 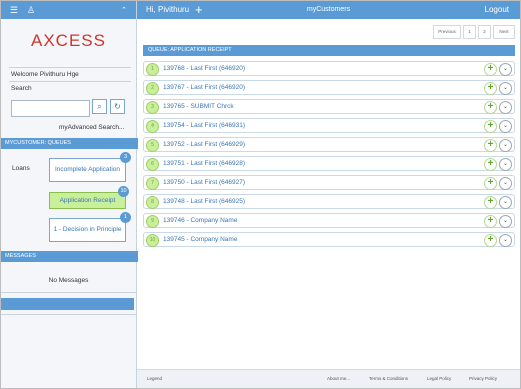 I want to click on menu-icon: ☰, so click(x=14, y=10).